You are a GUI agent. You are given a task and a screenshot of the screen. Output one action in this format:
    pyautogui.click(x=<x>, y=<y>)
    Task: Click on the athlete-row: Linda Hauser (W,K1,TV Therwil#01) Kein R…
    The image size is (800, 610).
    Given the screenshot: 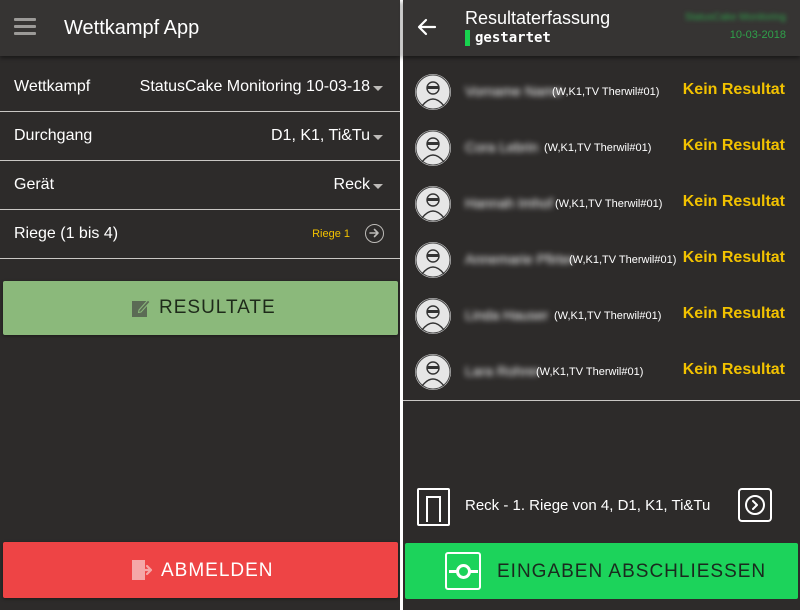 What is the action you would take?
    pyautogui.click(x=601, y=321)
    